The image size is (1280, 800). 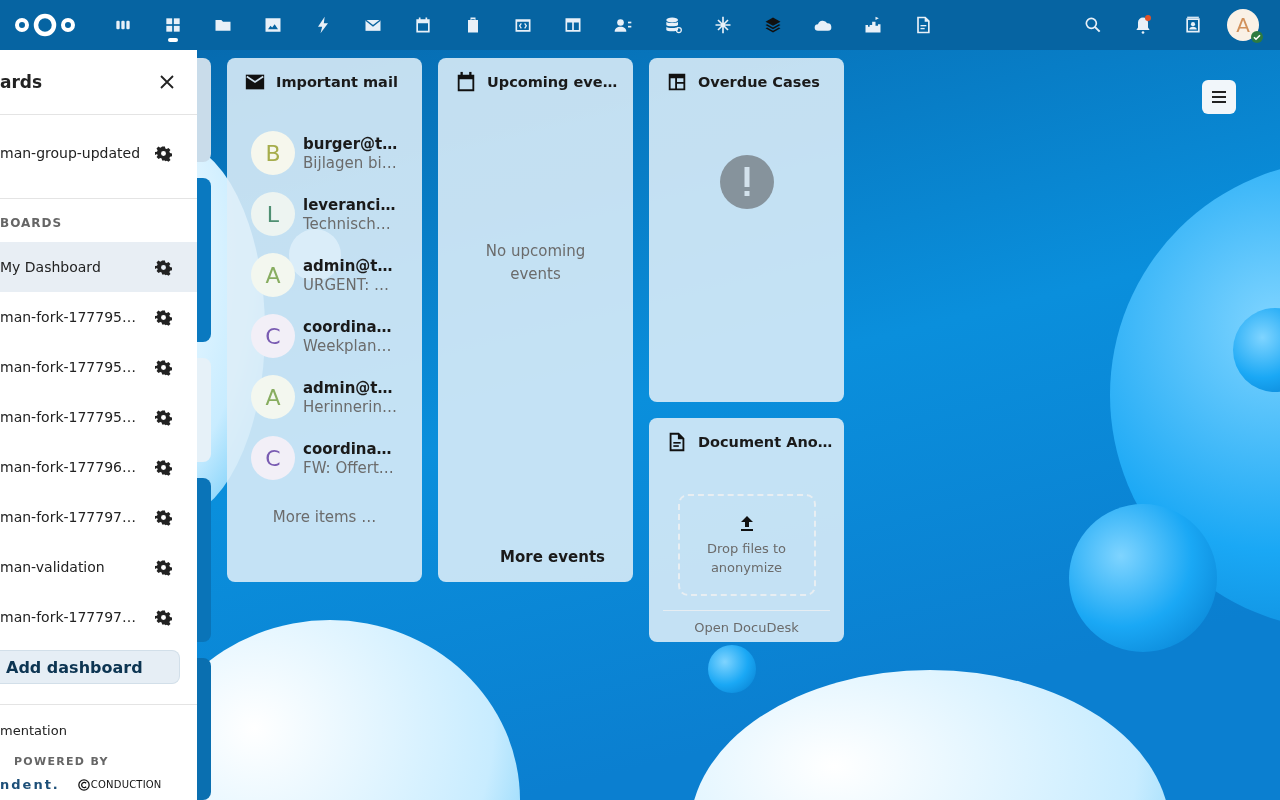 What do you see at coordinates (337, 82) in the screenshot?
I see `widget-title: Important mail` at bounding box center [337, 82].